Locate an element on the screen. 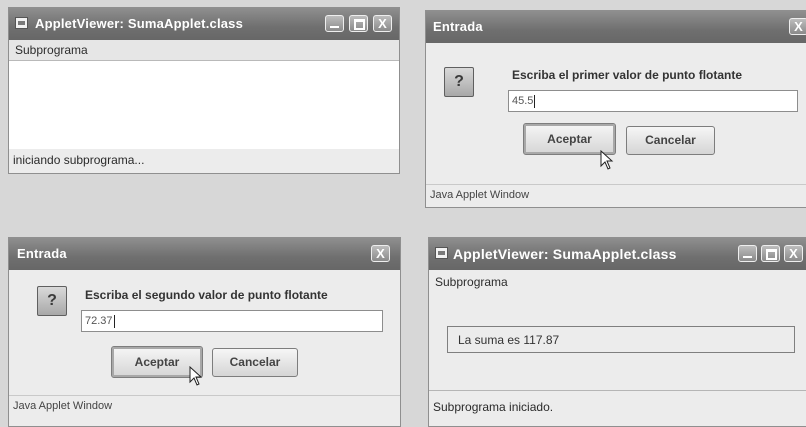  status-divider is located at coordinates (617, 390).